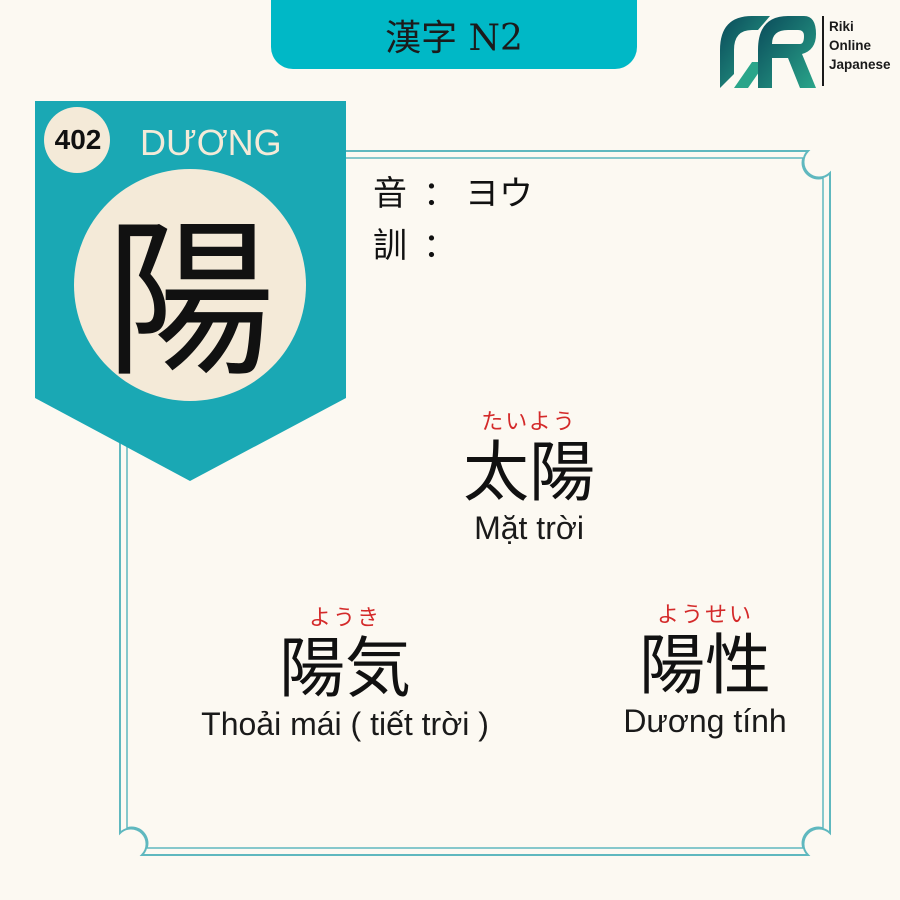  I want to click on vocab-item: たいよう 太陽 Mặt trời, so click(529, 475).